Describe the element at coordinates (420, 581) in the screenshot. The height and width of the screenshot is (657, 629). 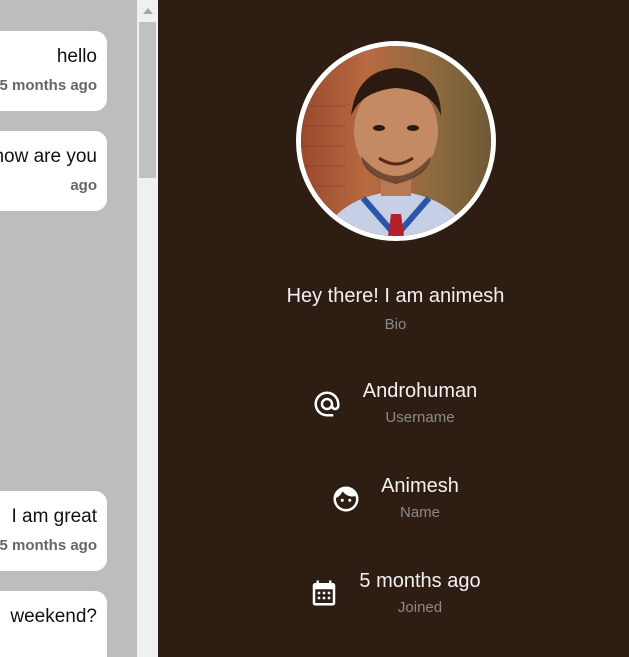
I see `joined-value: 5 months ago` at that location.